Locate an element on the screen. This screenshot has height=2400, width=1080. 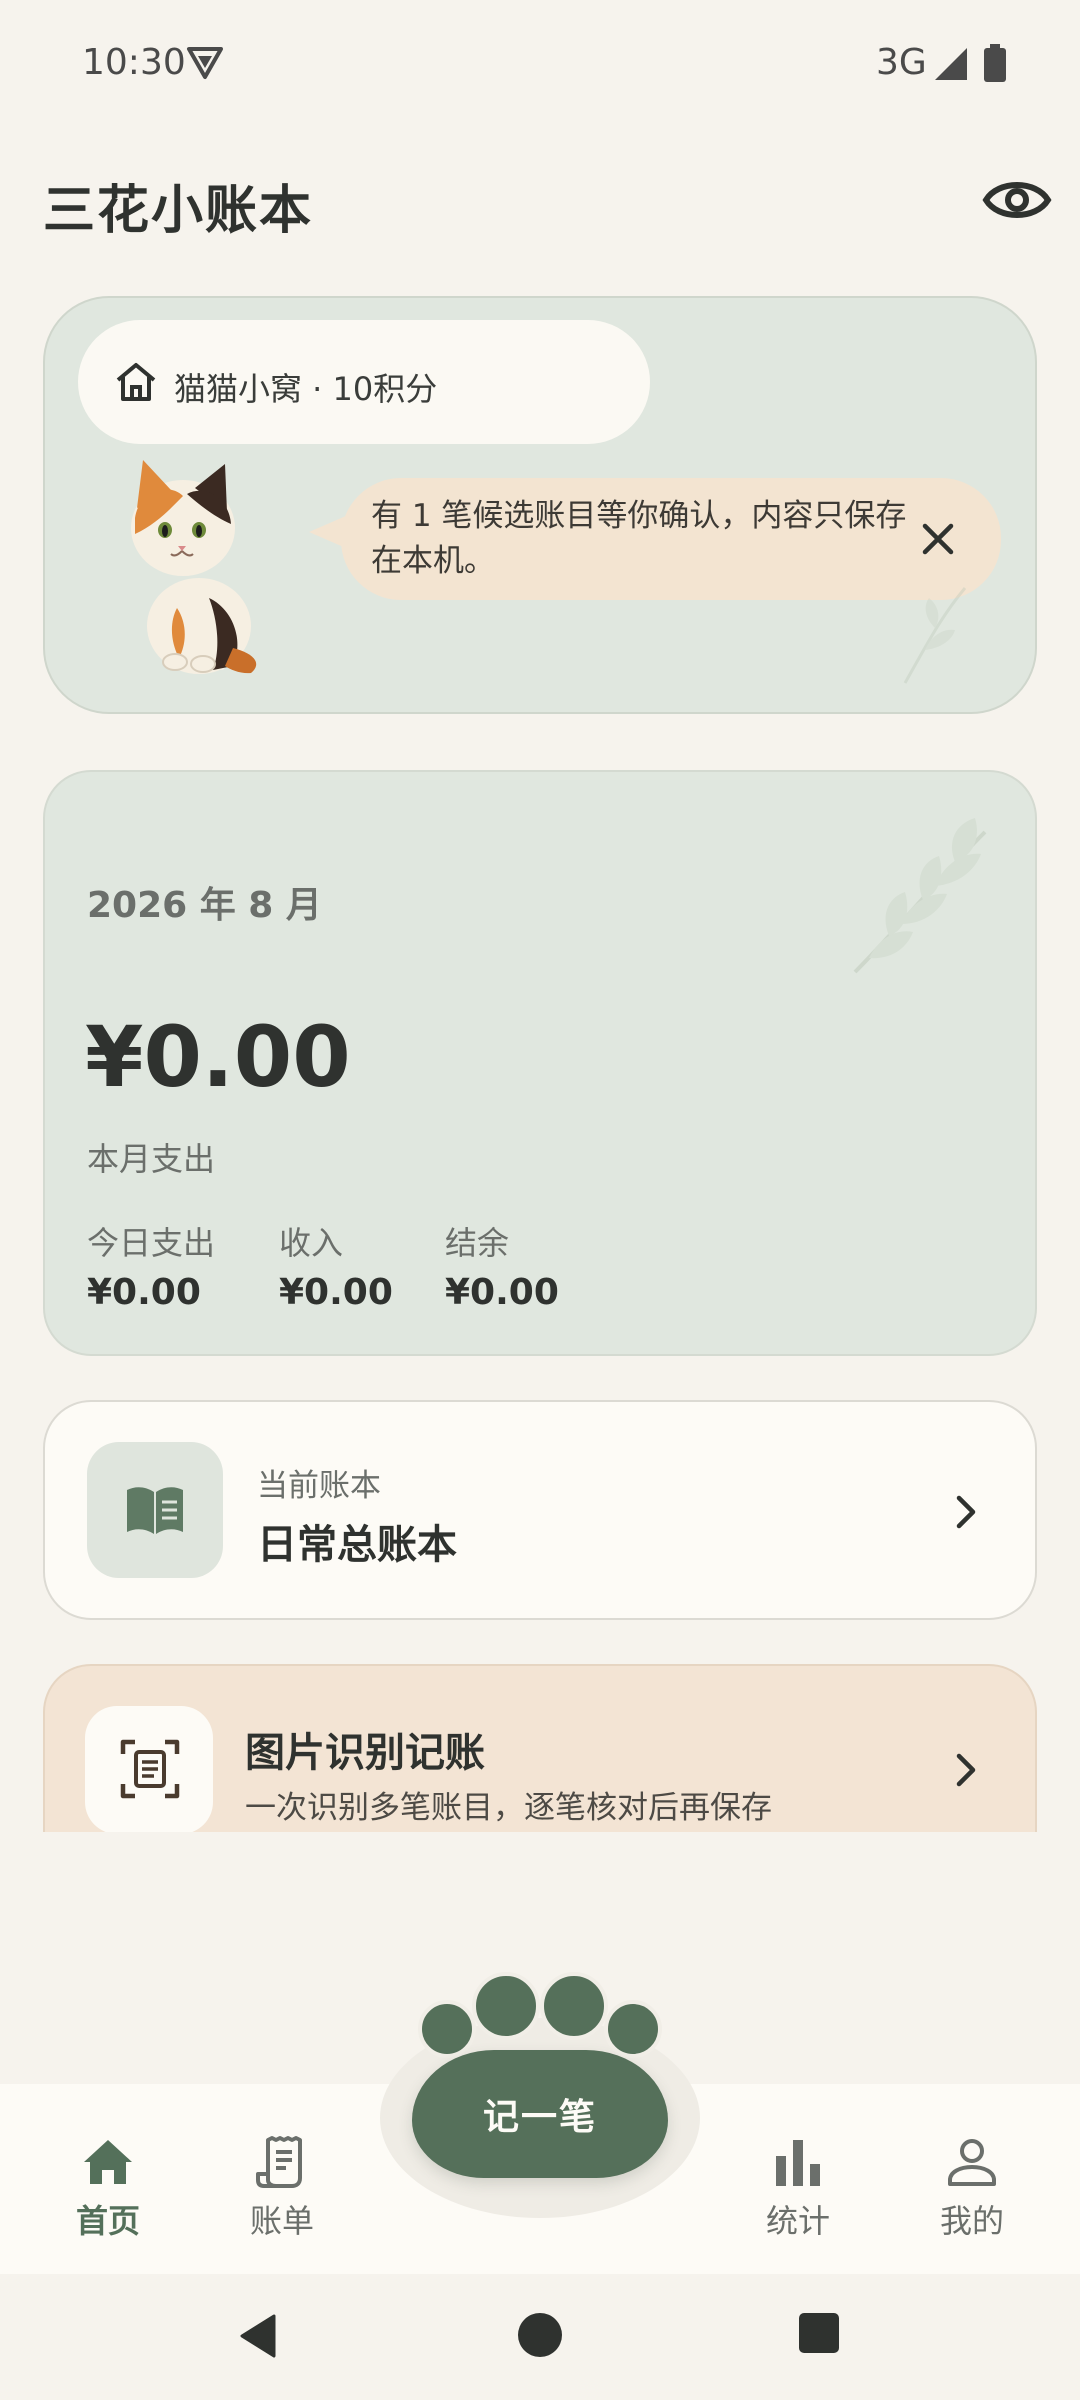
monthly-expense-amount: ¥0.00 is located at coordinates (218, 1057).